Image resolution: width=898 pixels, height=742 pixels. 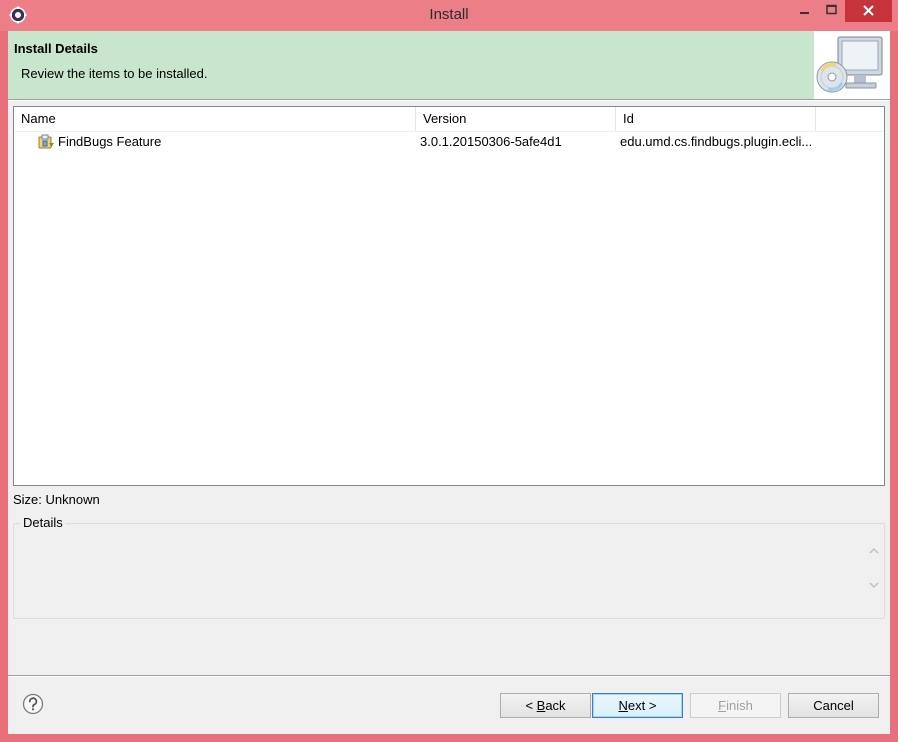 What do you see at coordinates (852, 65) in the screenshot?
I see `install-cd-monitor-icon` at bounding box center [852, 65].